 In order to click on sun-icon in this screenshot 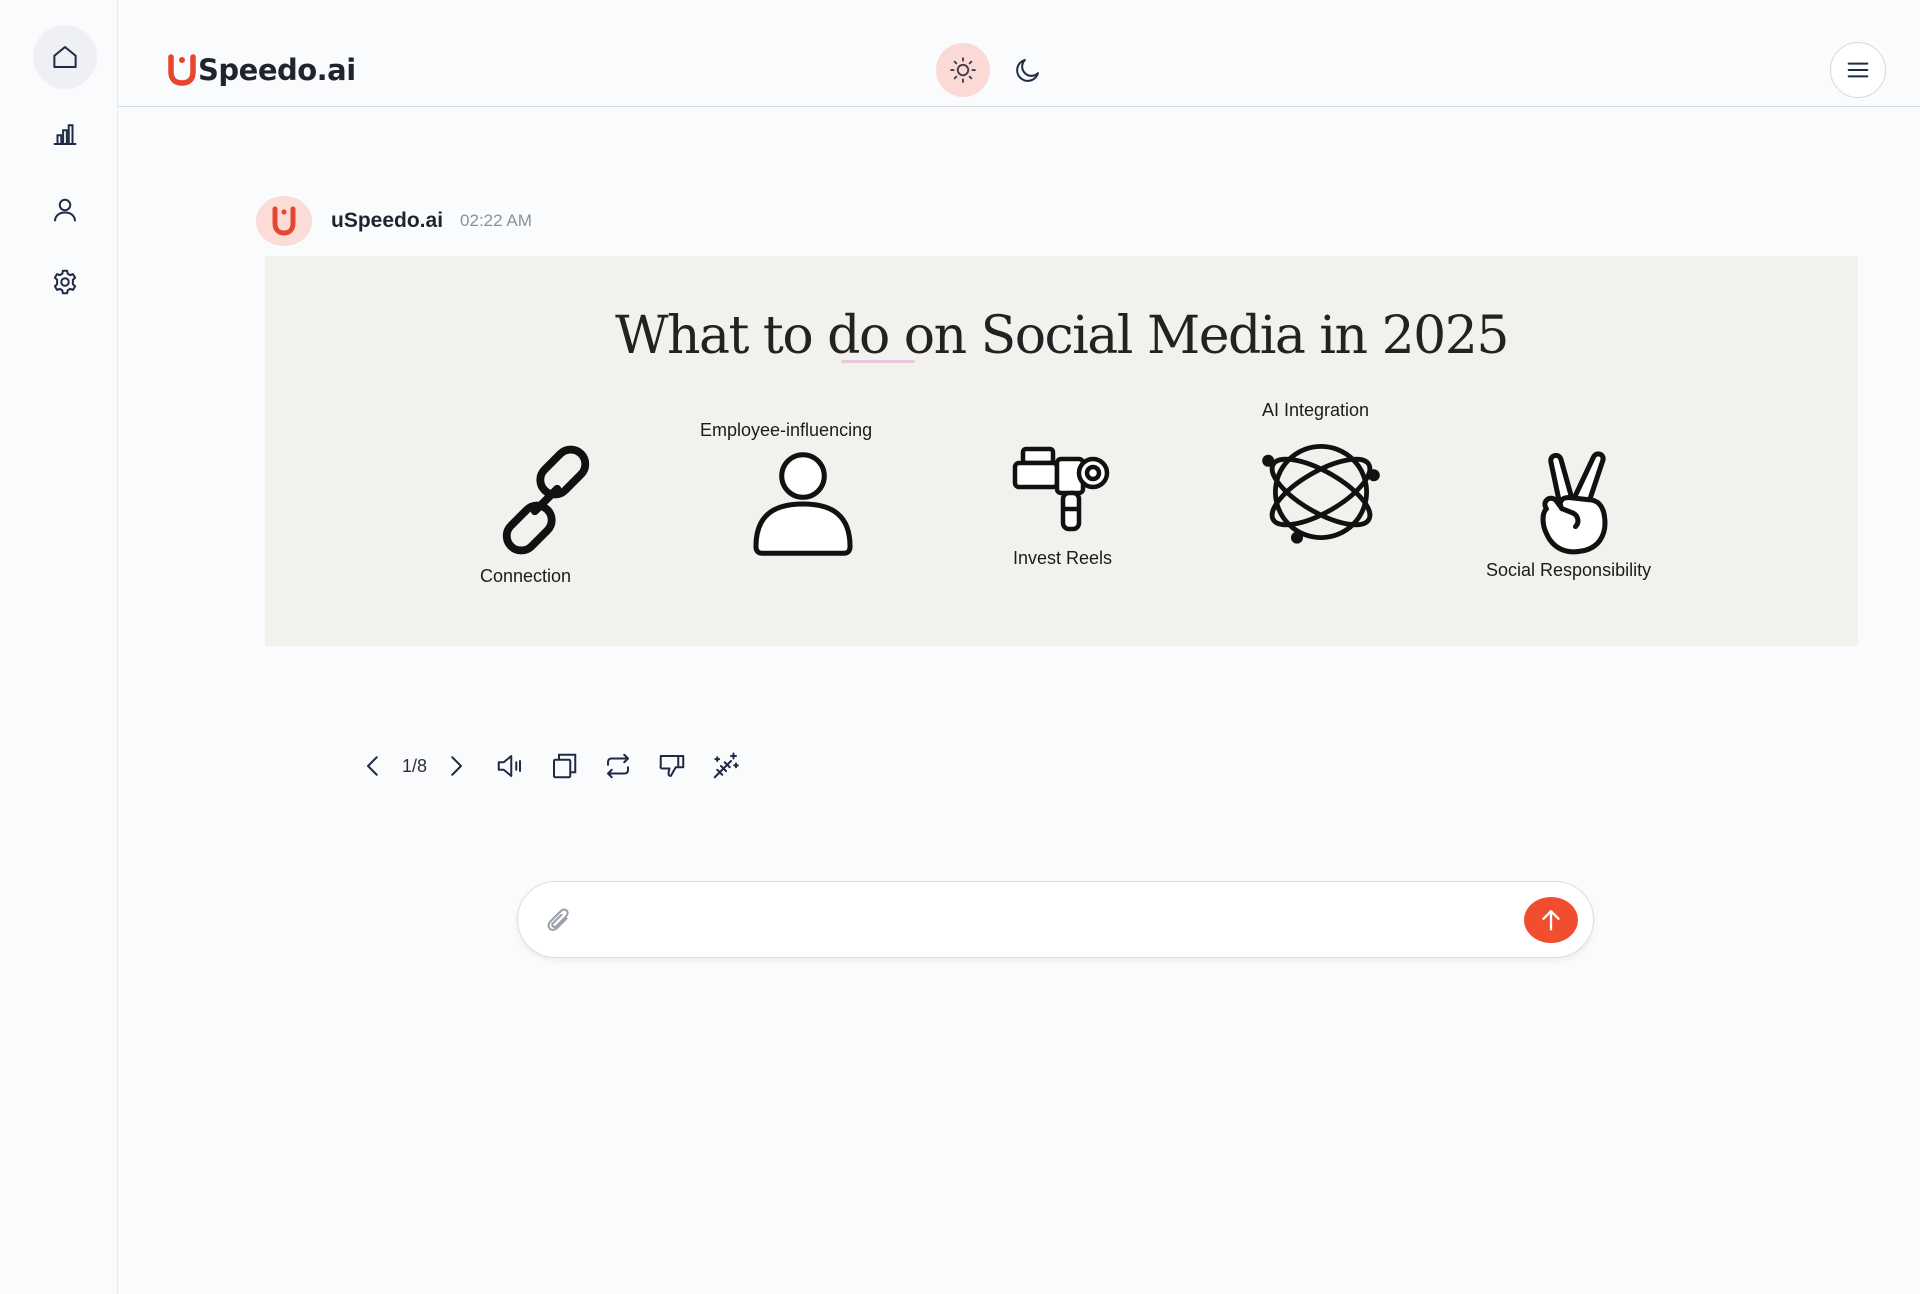, I will do `click(963, 70)`.